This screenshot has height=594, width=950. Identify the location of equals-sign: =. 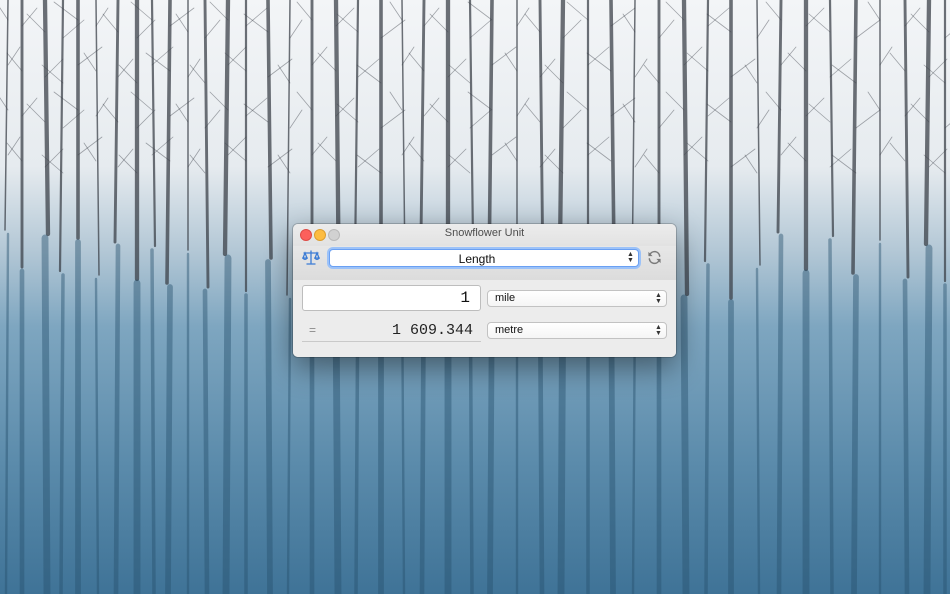
(313, 330).